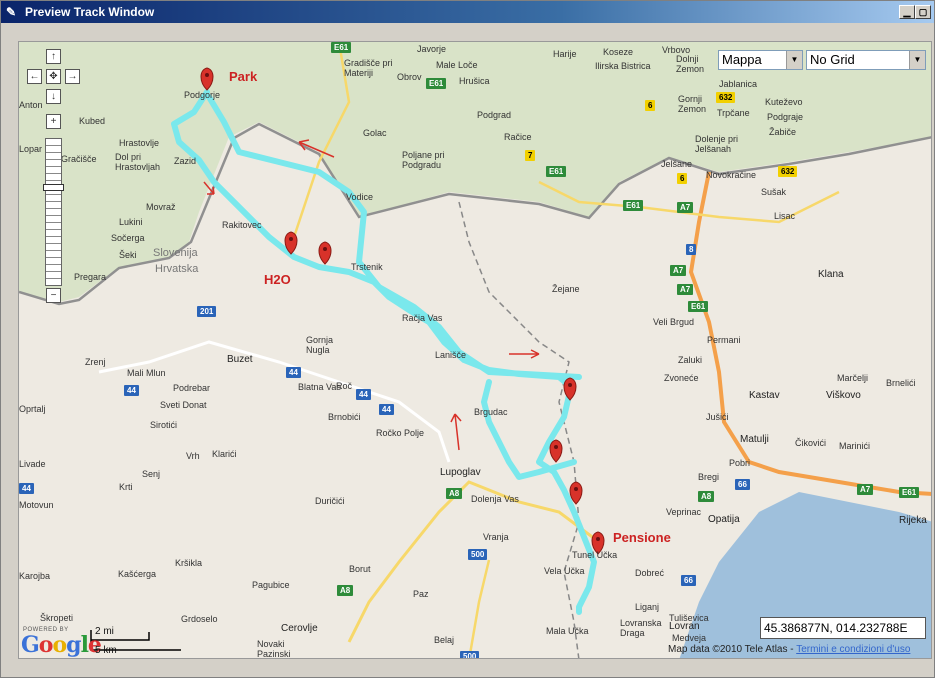 This screenshot has width=935, height=678. What do you see at coordinates (684, 512) in the screenshot?
I see `place-label: Veprinac` at bounding box center [684, 512].